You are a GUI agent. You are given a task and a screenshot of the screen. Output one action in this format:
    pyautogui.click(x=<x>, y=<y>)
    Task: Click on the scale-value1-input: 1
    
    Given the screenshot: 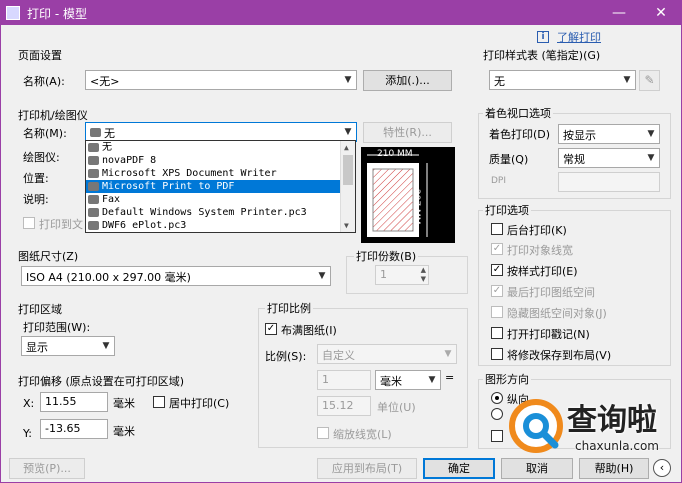 What is the action you would take?
    pyautogui.click(x=344, y=380)
    